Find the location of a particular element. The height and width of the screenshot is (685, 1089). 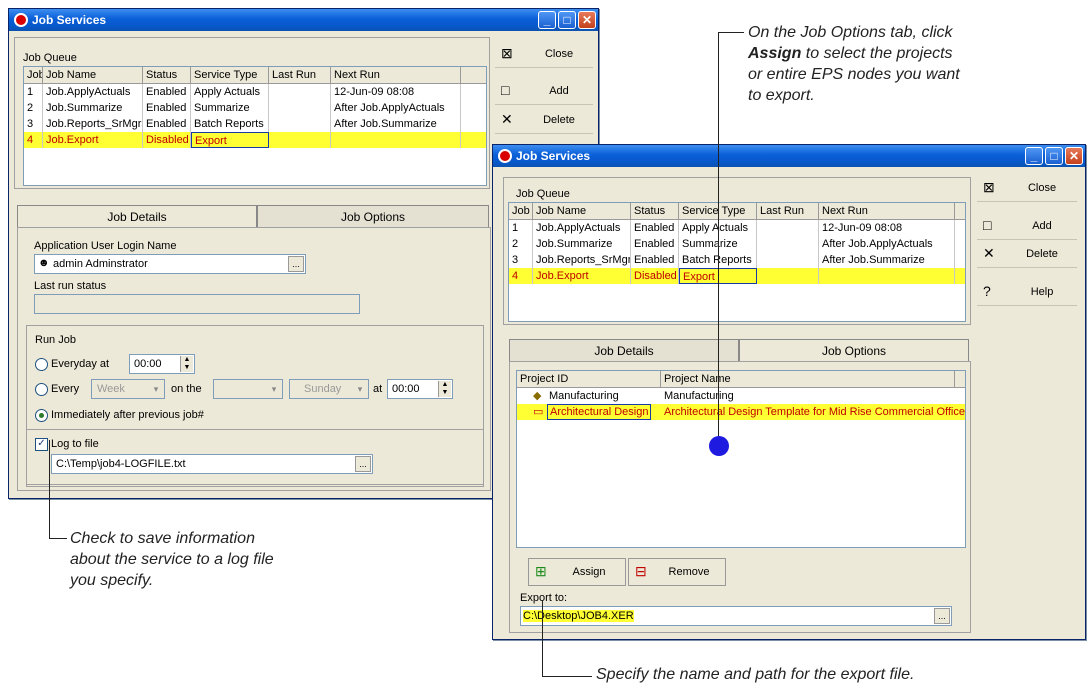

cell-type: Export is located at coordinates (230, 140).